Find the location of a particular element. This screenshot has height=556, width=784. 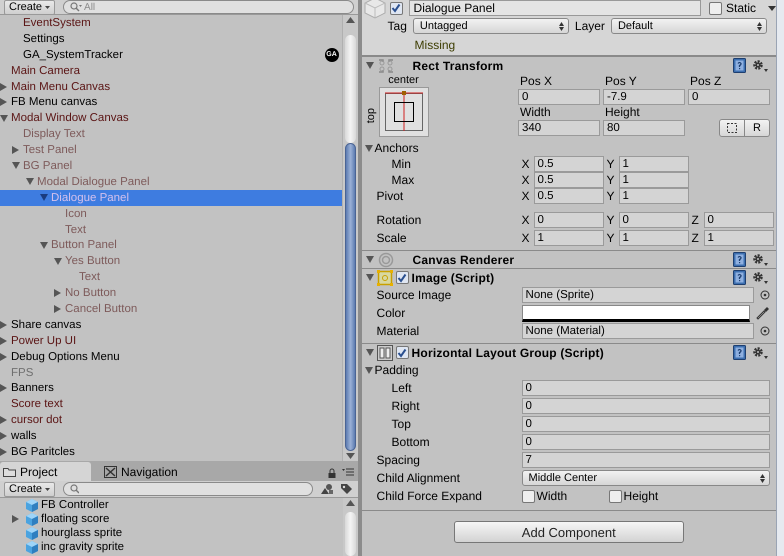

hierarchy-item: Settings is located at coordinates (44, 38).